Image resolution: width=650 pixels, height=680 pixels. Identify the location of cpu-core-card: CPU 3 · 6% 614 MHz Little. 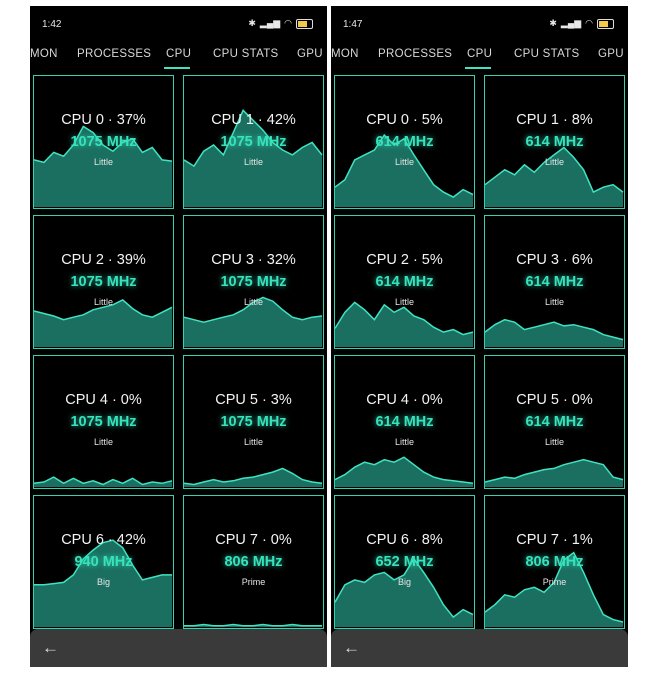
(554, 282).